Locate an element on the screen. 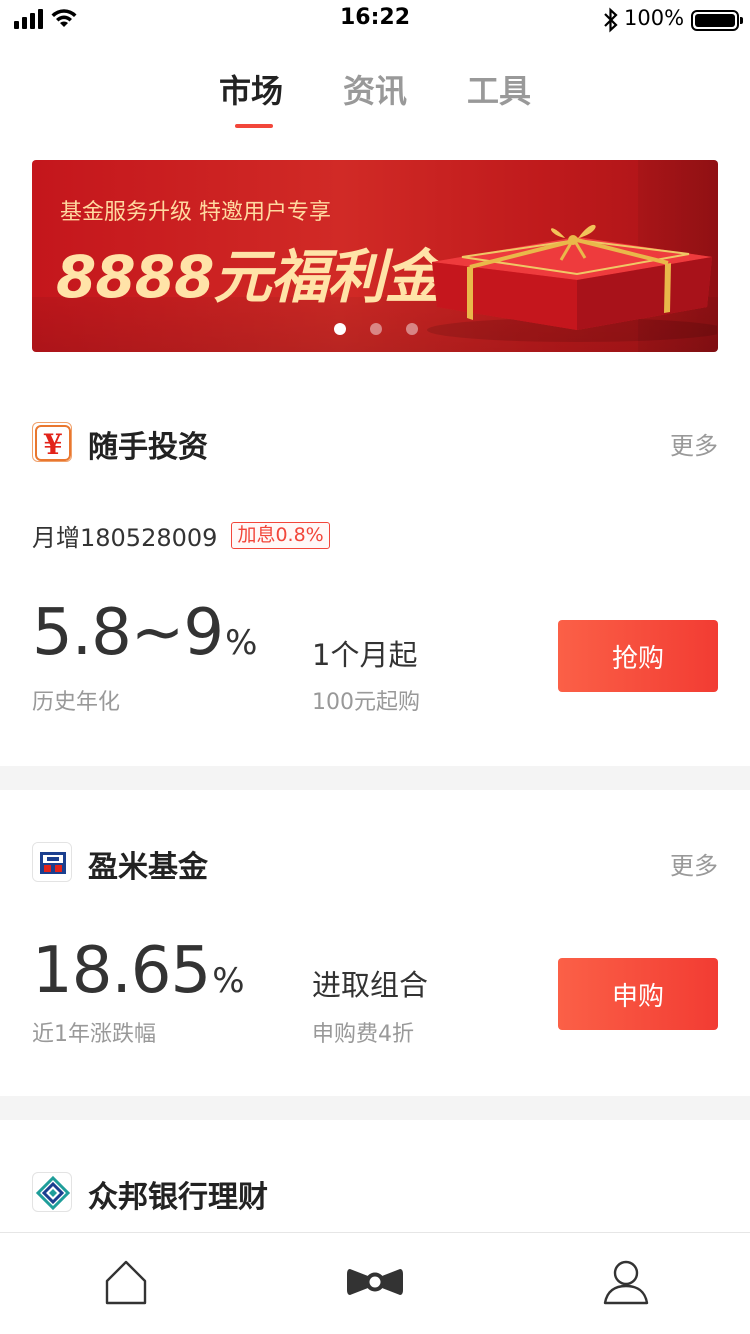 This screenshot has height=1334, width=750. top-tabs: 市场 资讯 工具 is located at coordinates (375, 95).